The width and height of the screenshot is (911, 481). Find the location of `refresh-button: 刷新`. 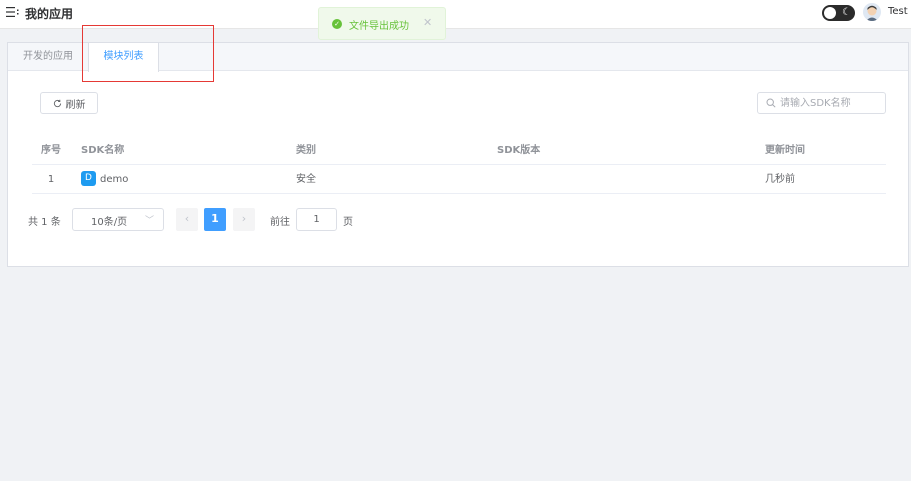

refresh-button: 刷新 is located at coordinates (69, 103).